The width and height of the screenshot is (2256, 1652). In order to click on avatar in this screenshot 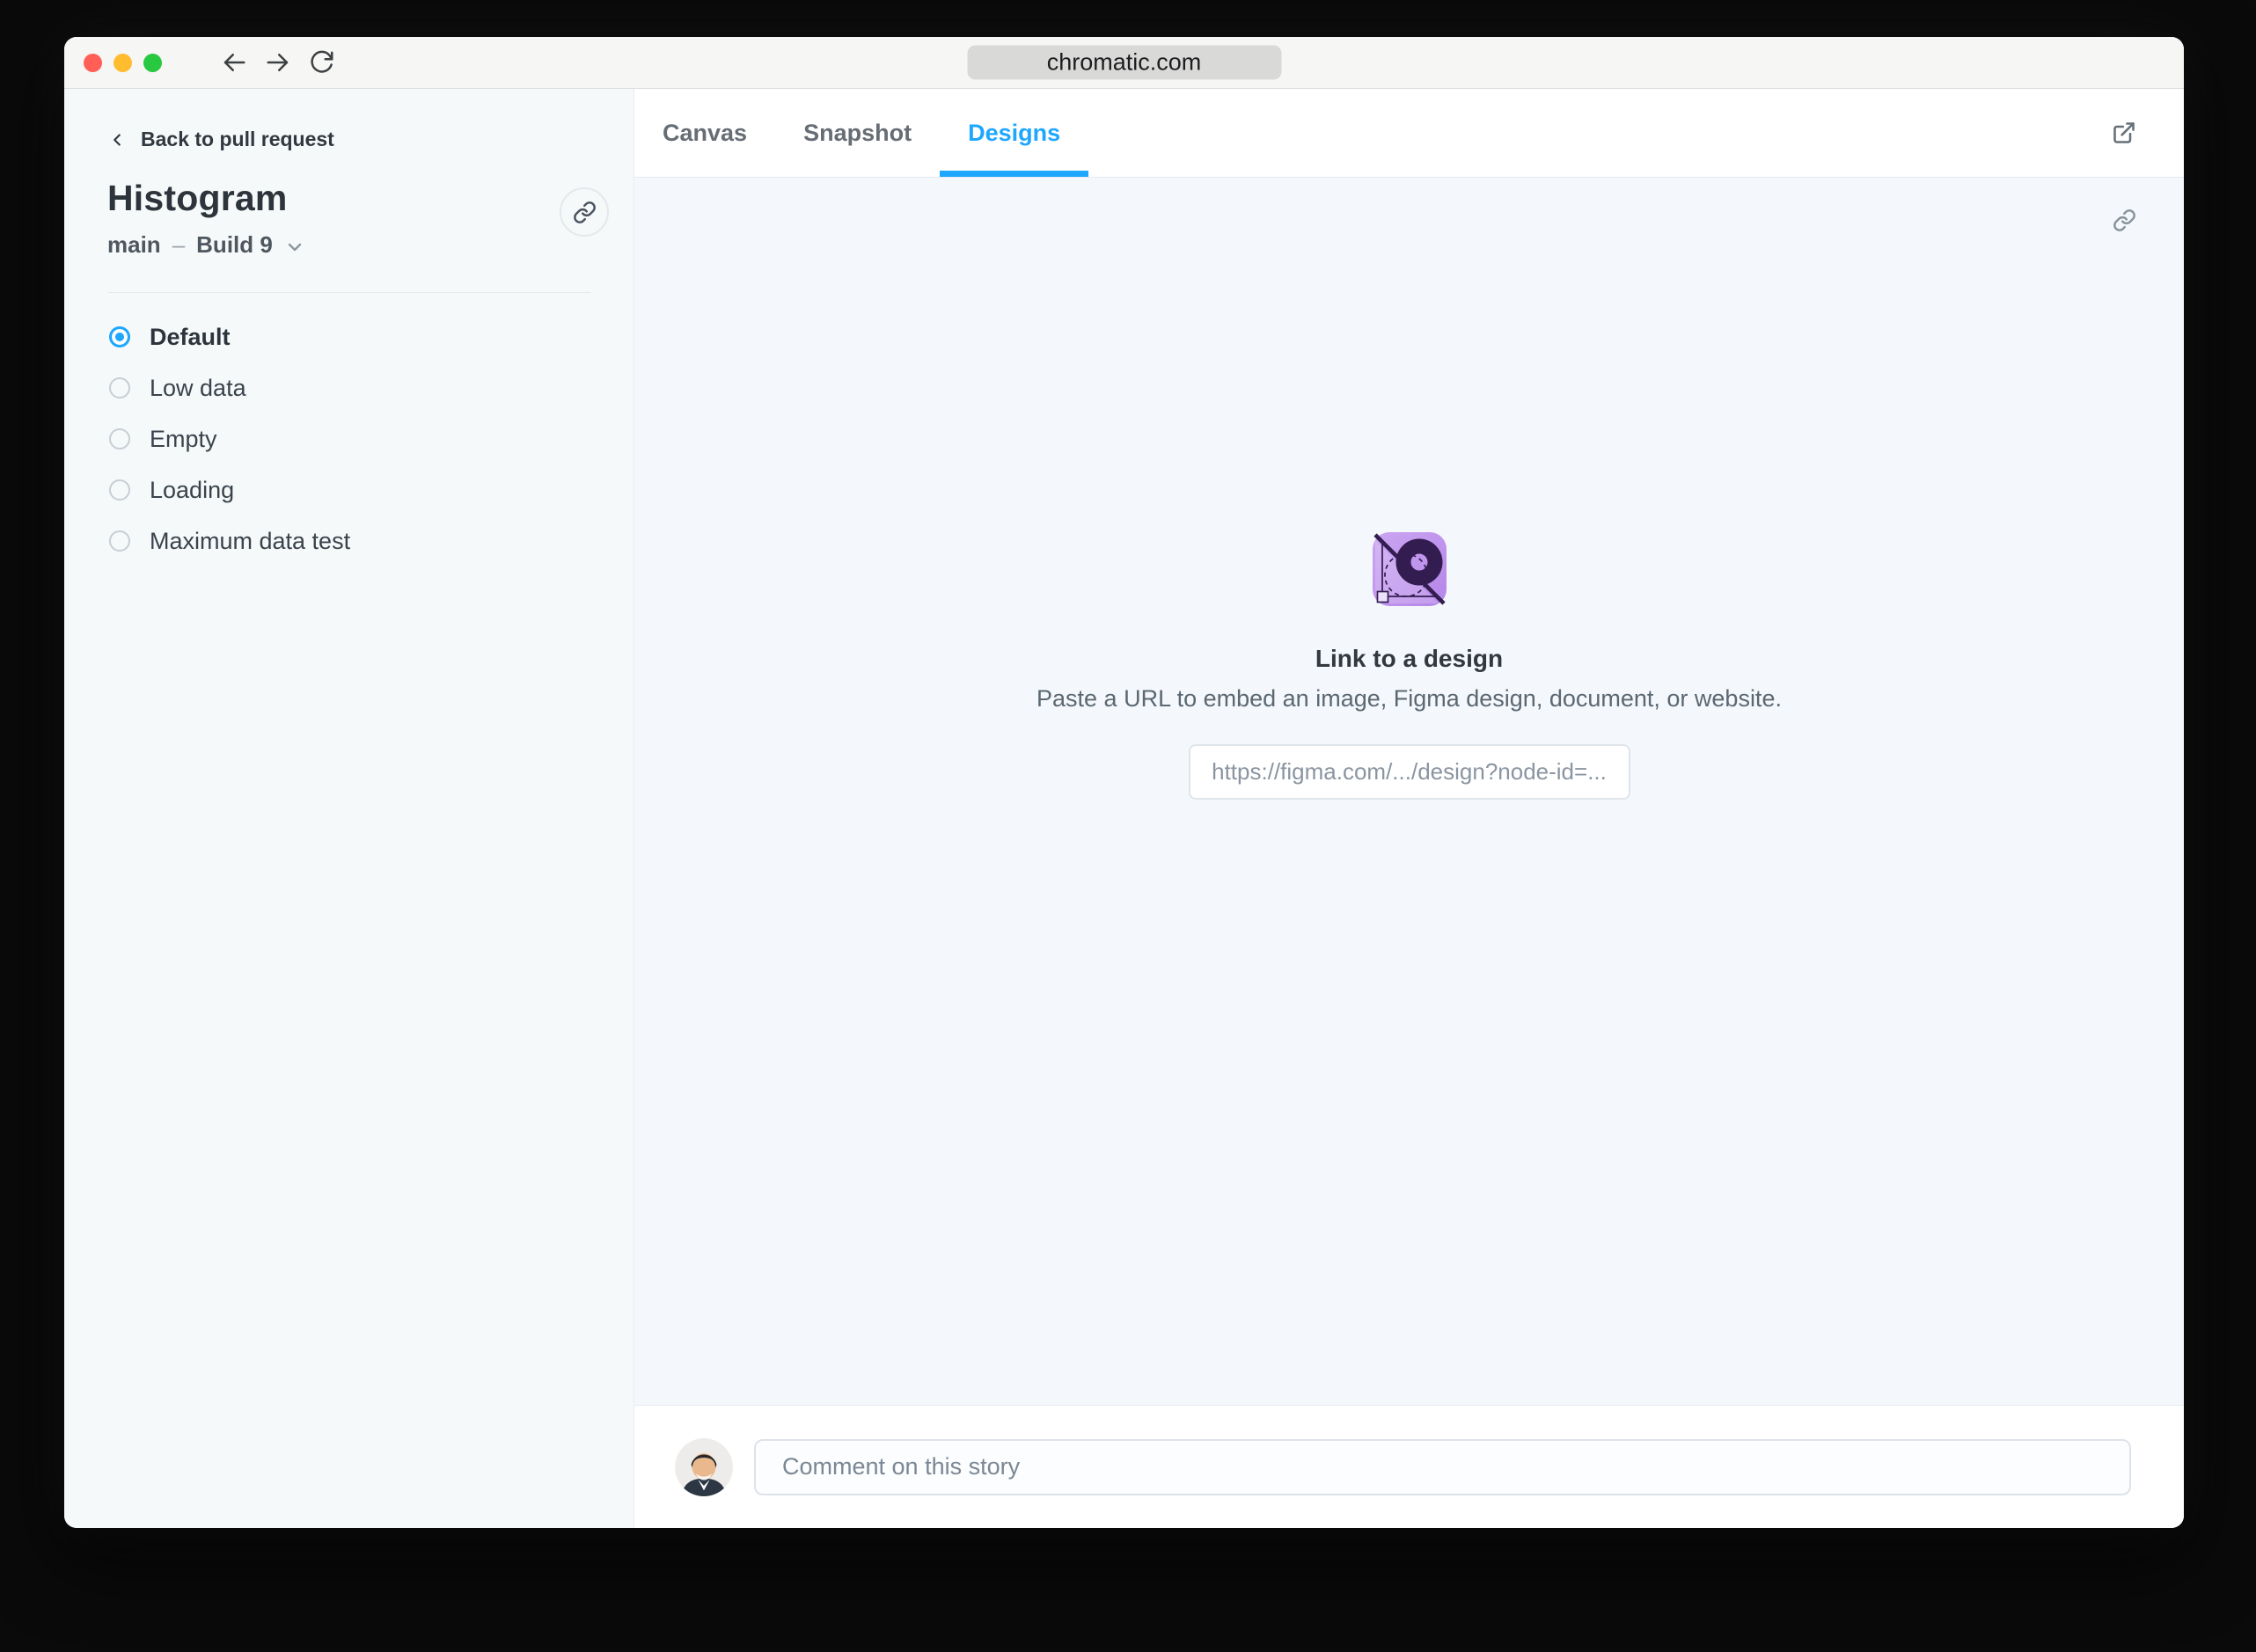, I will do `click(704, 1466)`.